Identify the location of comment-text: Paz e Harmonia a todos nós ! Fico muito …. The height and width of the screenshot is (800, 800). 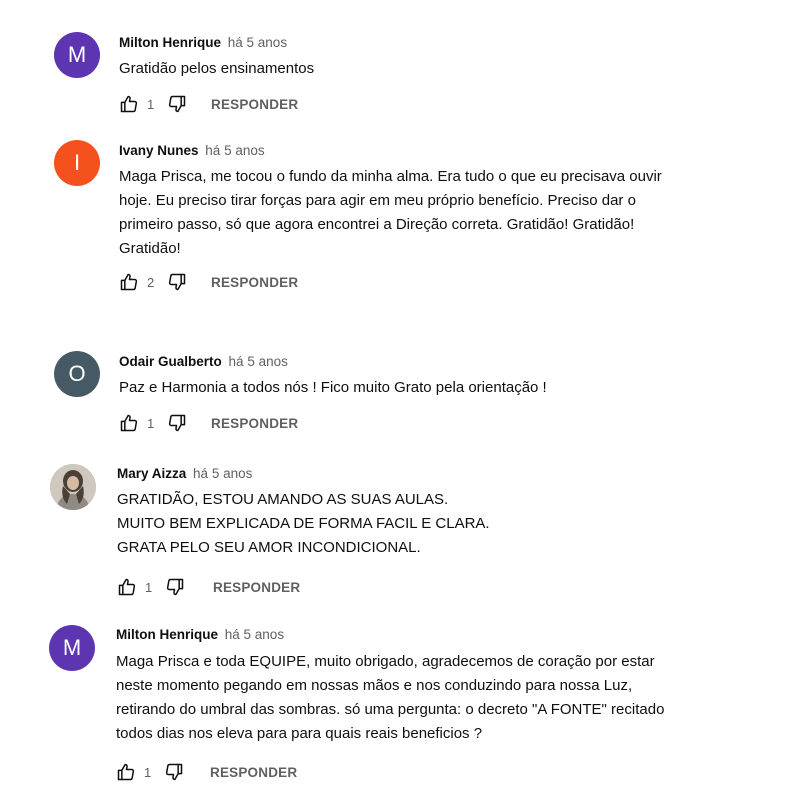
(333, 387).